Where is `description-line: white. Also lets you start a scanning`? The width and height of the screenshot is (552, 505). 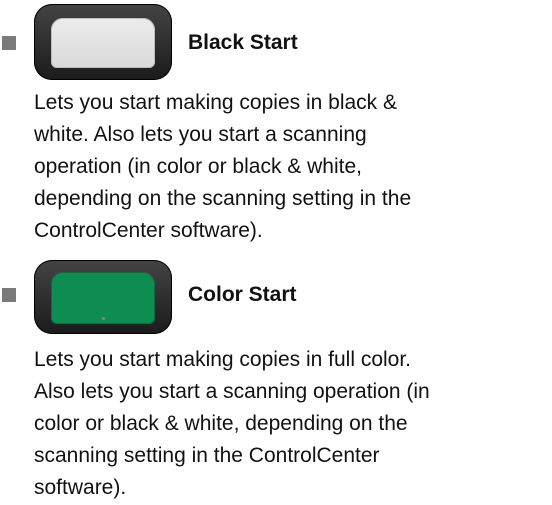
description-line: white. Also lets you start a scanning is located at coordinates (200, 134).